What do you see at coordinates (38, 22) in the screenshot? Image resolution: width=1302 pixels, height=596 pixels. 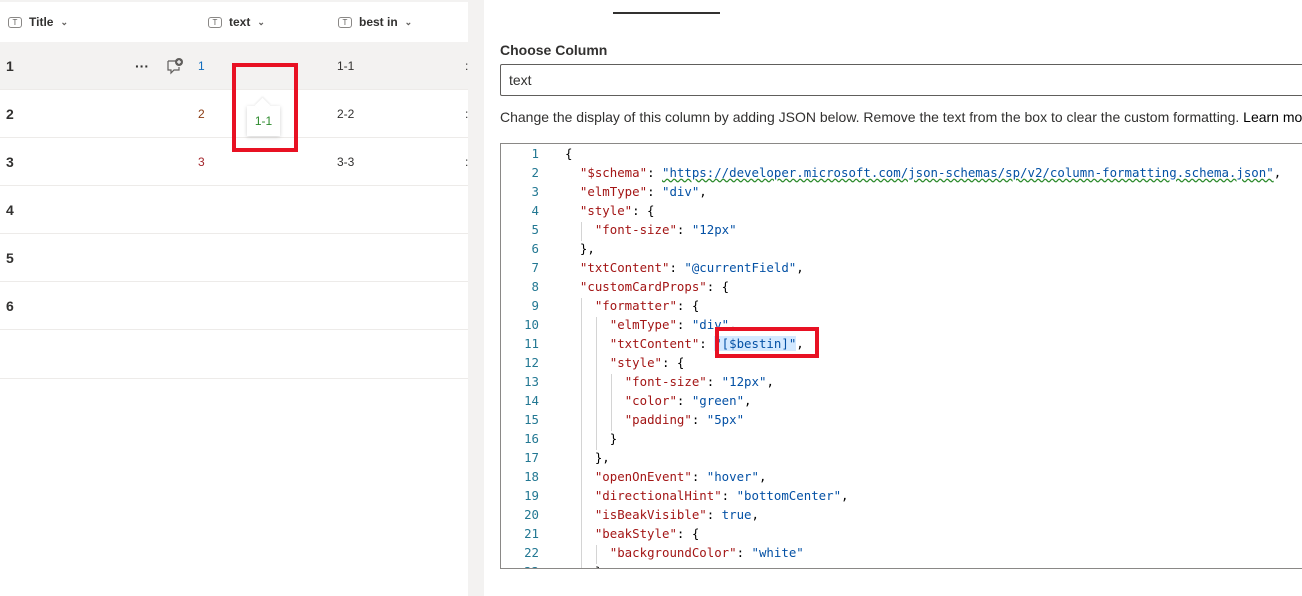 I see `column-header-title: T Title ⌄` at bounding box center [38, 22].